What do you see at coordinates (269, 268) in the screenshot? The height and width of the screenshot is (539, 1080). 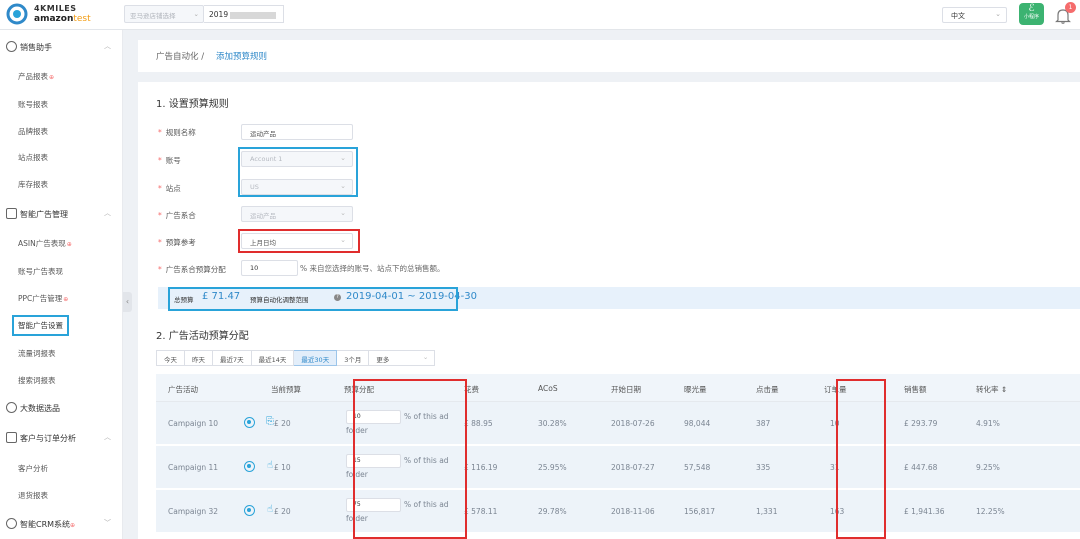 I see `portfolio-budget-input: 10` at bounding box center [269, 268].